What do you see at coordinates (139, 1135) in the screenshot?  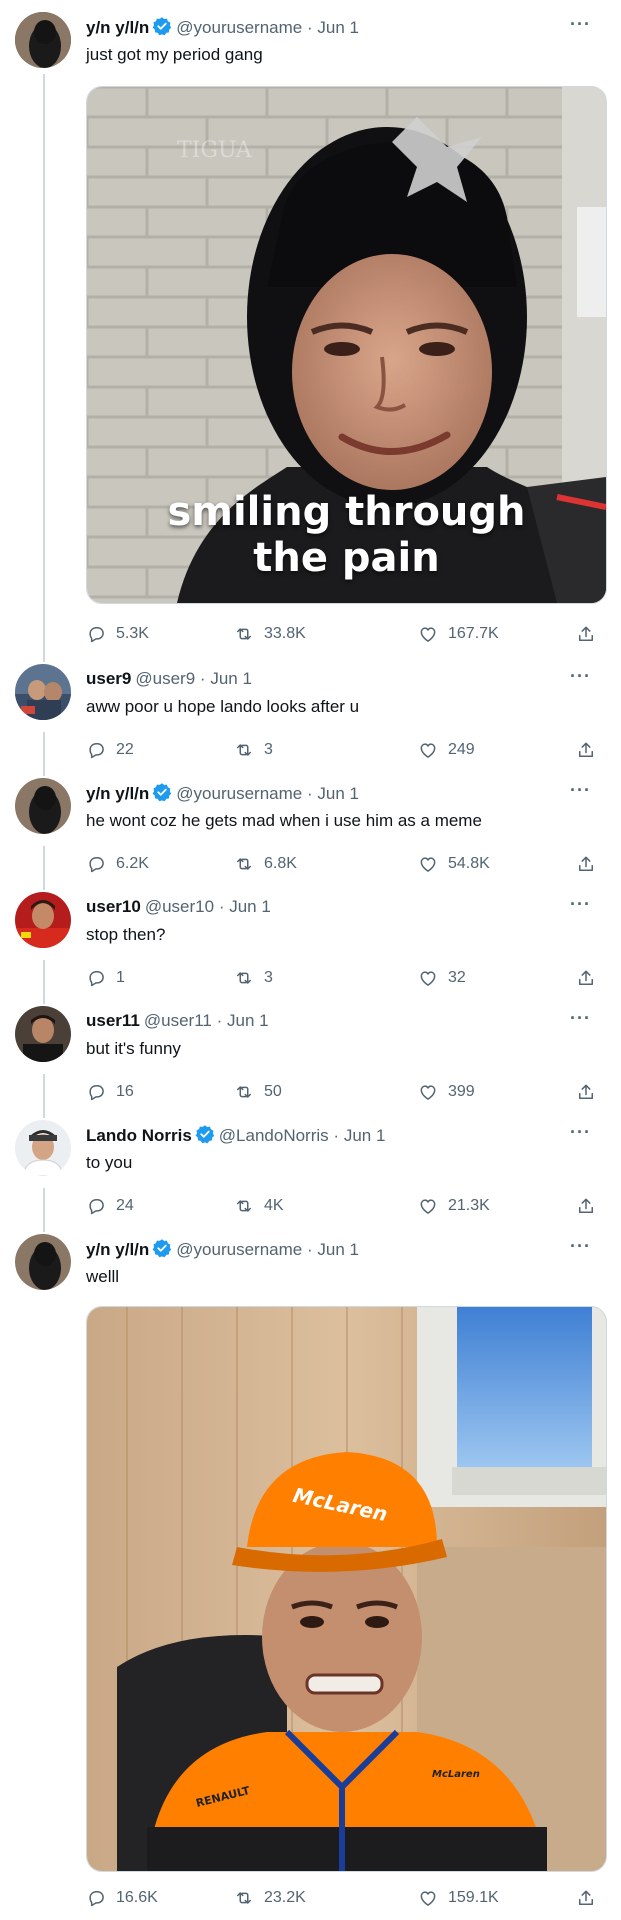 I see `display-name: Lando Norris` at bounding box center [139, 1135].